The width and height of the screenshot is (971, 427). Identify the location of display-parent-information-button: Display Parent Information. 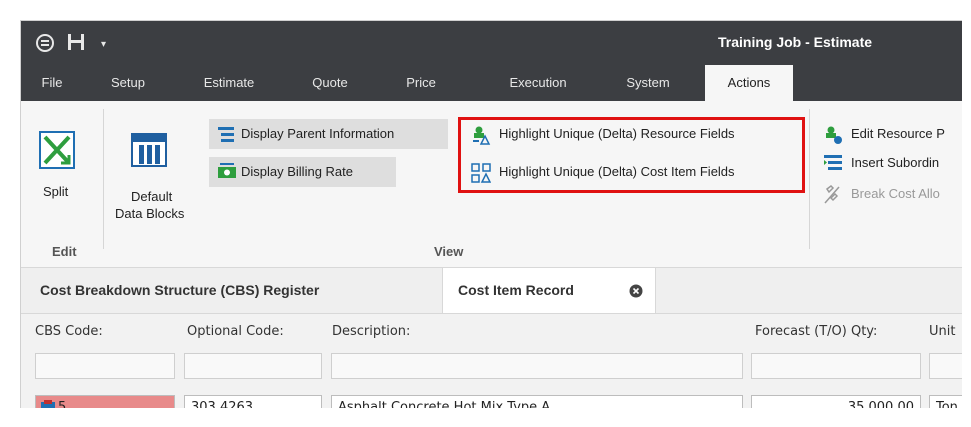
(328, 134).